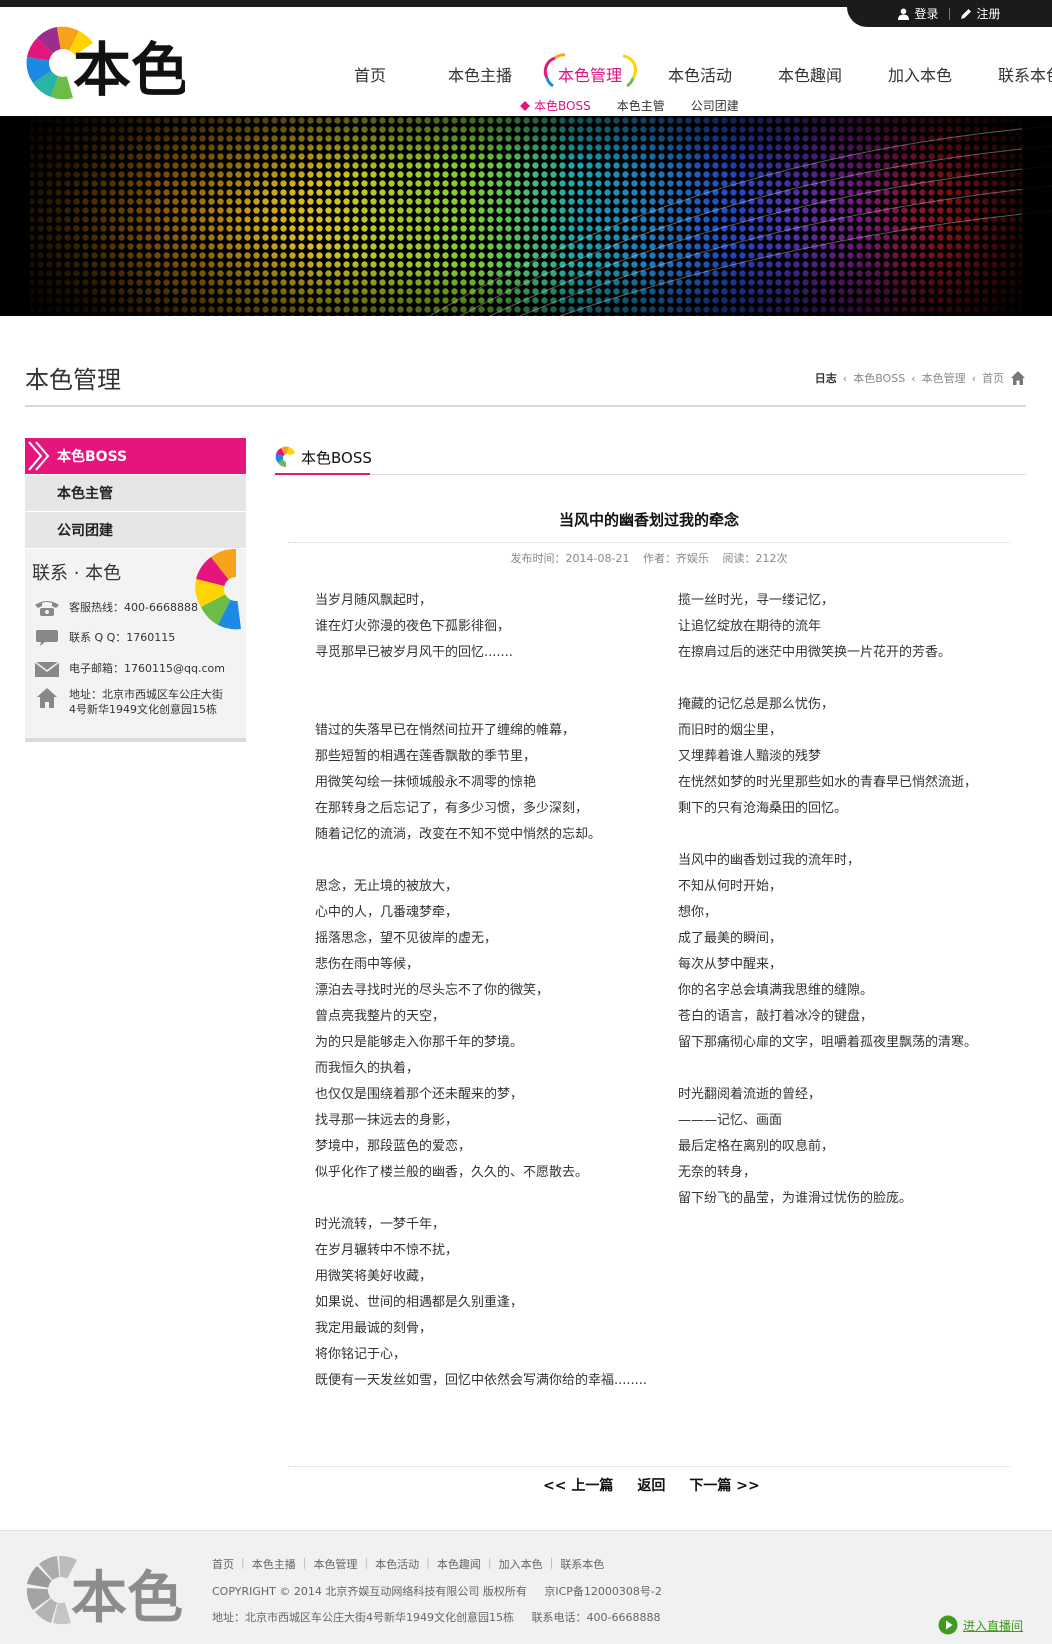 This screenshot has height=1644, width=1052. What do you see at coordinates (128, 702) in the screenshot?
I see `contact-address: 地址：北京市西城区车公庄大街 4号新华1949文化创意园15栋` at bounding box center [128, 702].